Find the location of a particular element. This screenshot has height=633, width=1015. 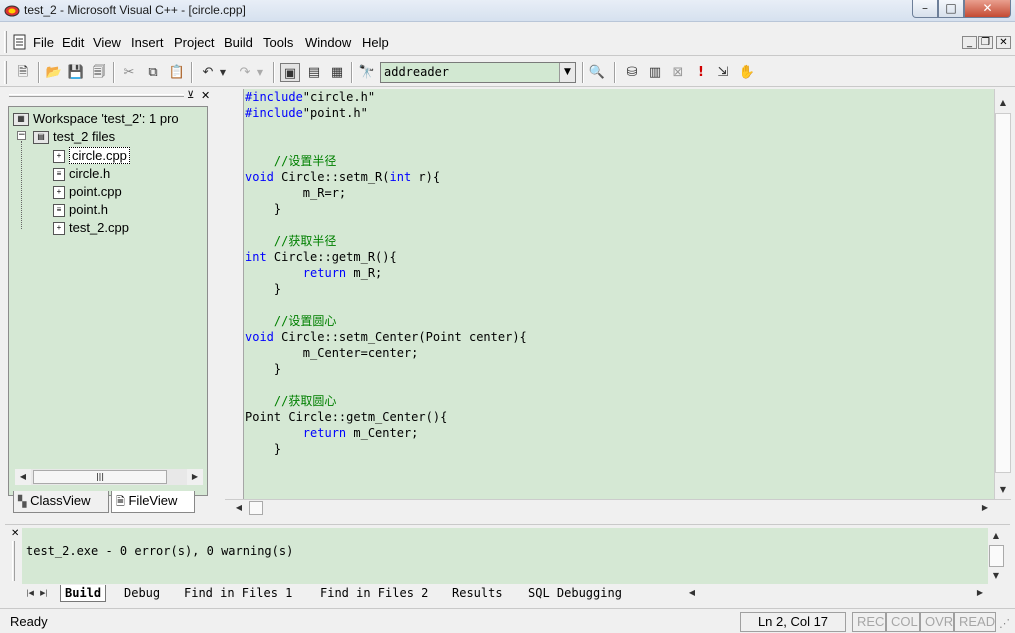

paste-icon: 📋 is located at coordinates (177, 72).